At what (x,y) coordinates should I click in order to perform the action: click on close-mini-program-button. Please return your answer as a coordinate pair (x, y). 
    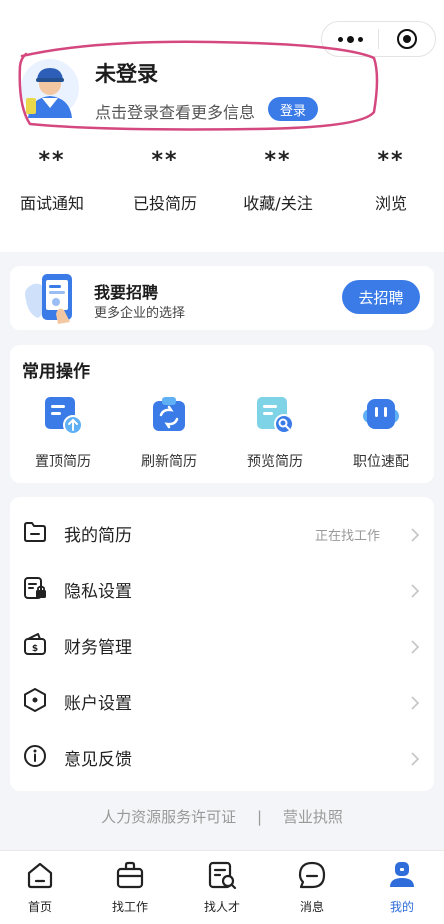
    Looking at the image, I should click on (407, 39).